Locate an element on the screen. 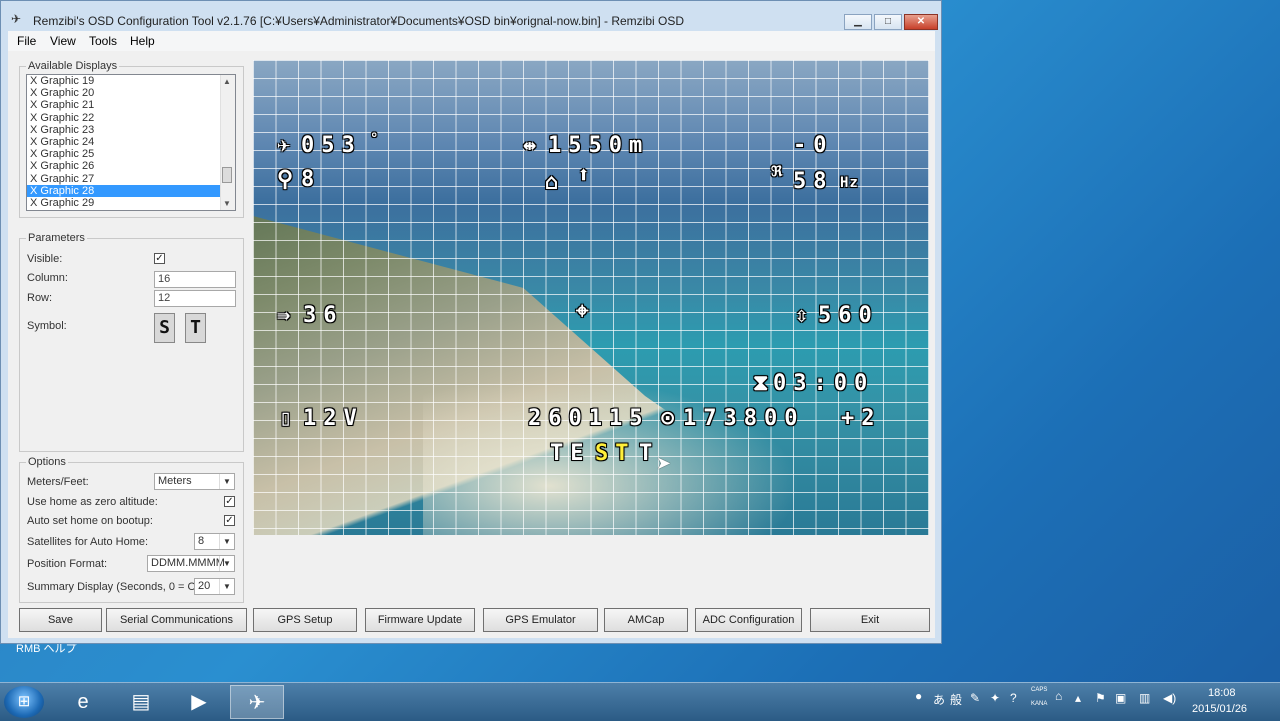 This screenshot has width=1280, height=721. menu-tools: Tools is located at coordinates (103, 41).